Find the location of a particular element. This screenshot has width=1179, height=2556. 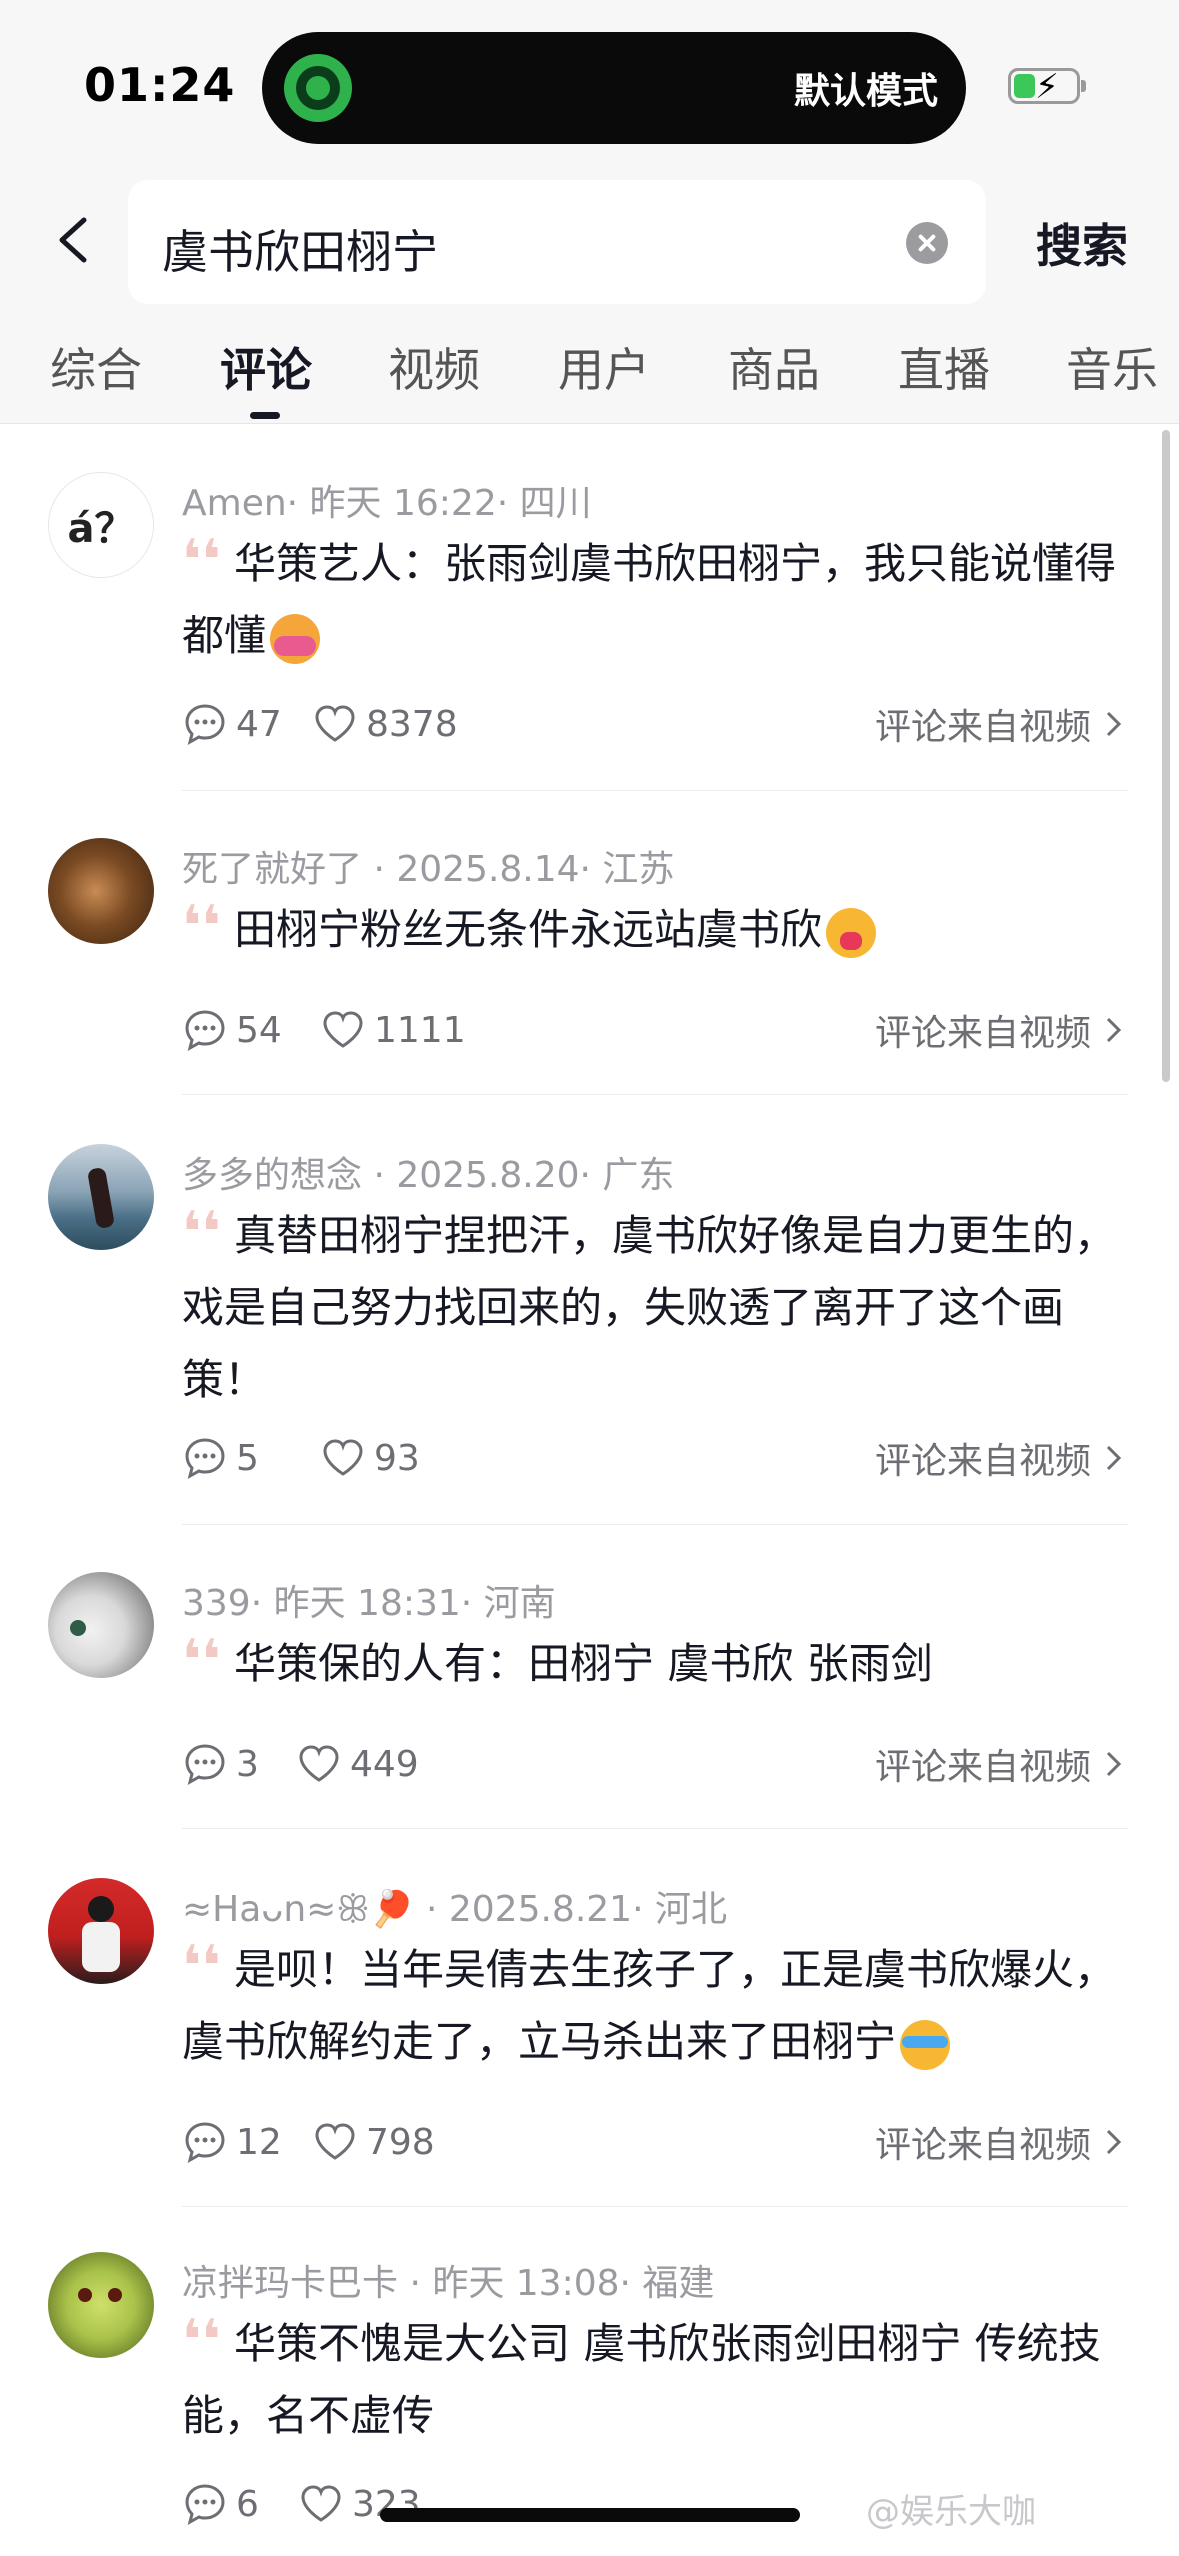

comment-text: 是呗！当年吴倩去生孩子了，正是虞书欣爆火，虞书欣解约走了，立马杀出来了田栩宁 is located at coordinates (649, 2005).